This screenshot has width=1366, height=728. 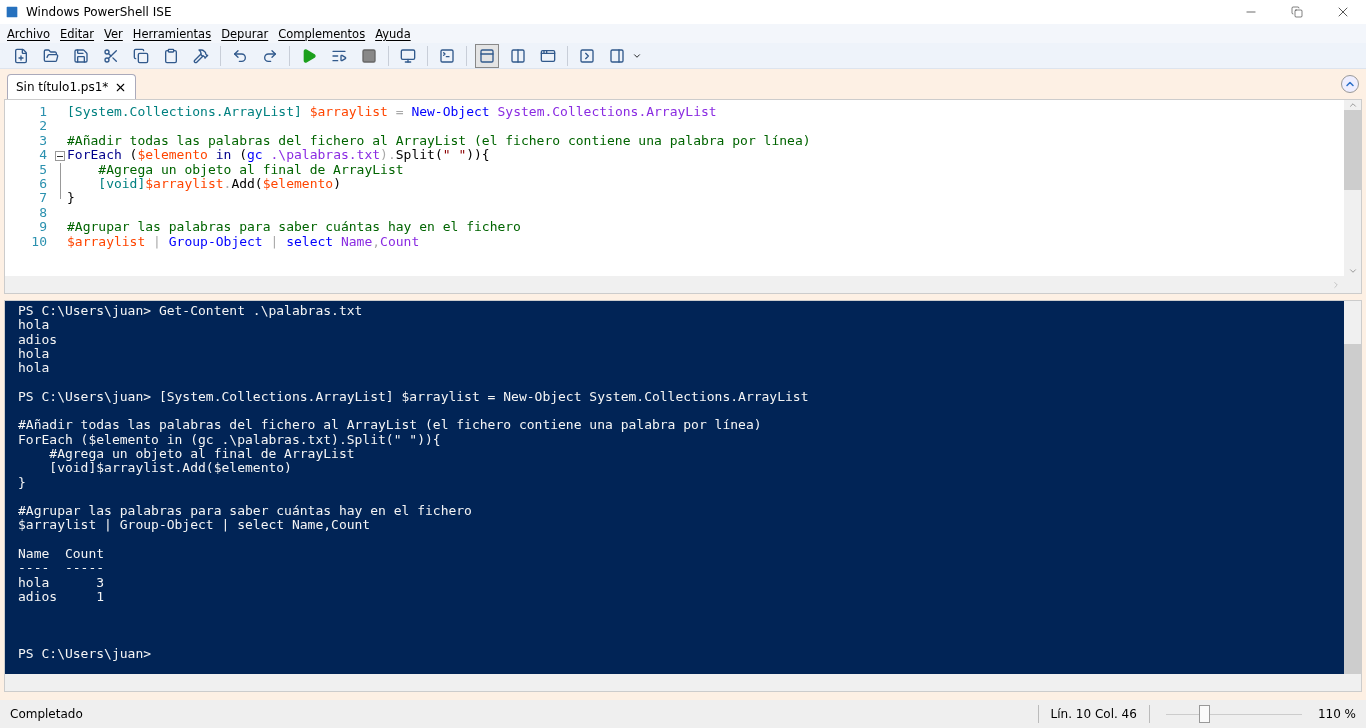 I want to click on console-line: PS C:\Users\juan> Get-Content .\palabras.txt, so click(x=191, y=311).